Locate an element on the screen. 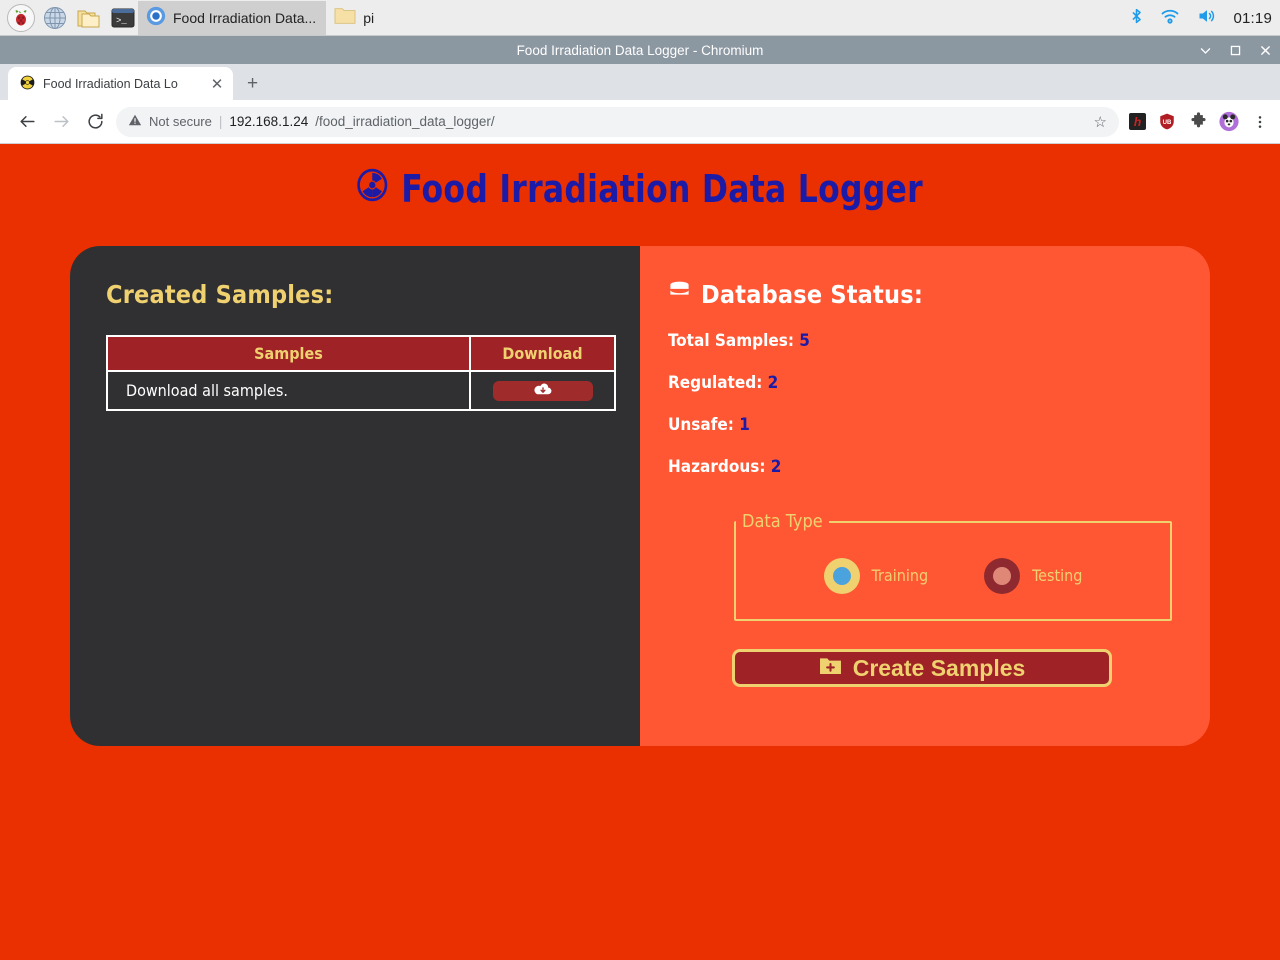  create-samples-label: Create Samples is located at coordinates (939, 667).